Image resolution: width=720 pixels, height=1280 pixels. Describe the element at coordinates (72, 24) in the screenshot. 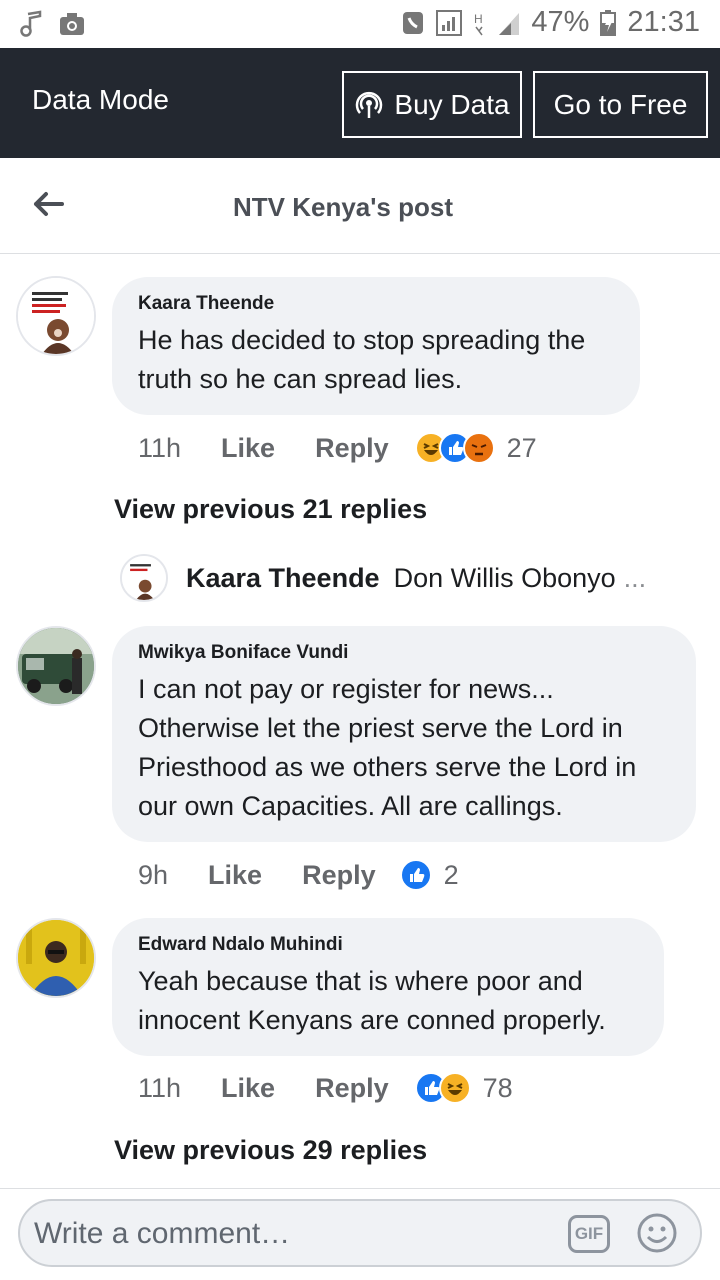

I see `camera-icon` at that location.